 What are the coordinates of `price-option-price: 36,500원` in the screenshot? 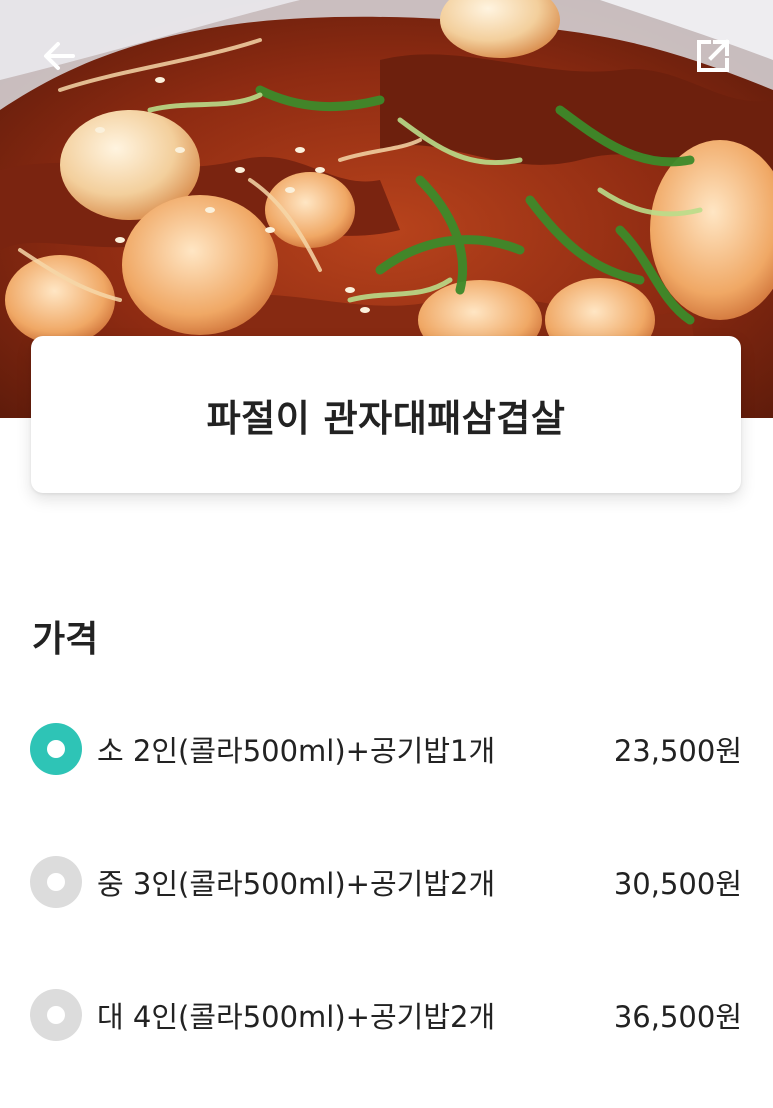 It's located at (677, 1017).